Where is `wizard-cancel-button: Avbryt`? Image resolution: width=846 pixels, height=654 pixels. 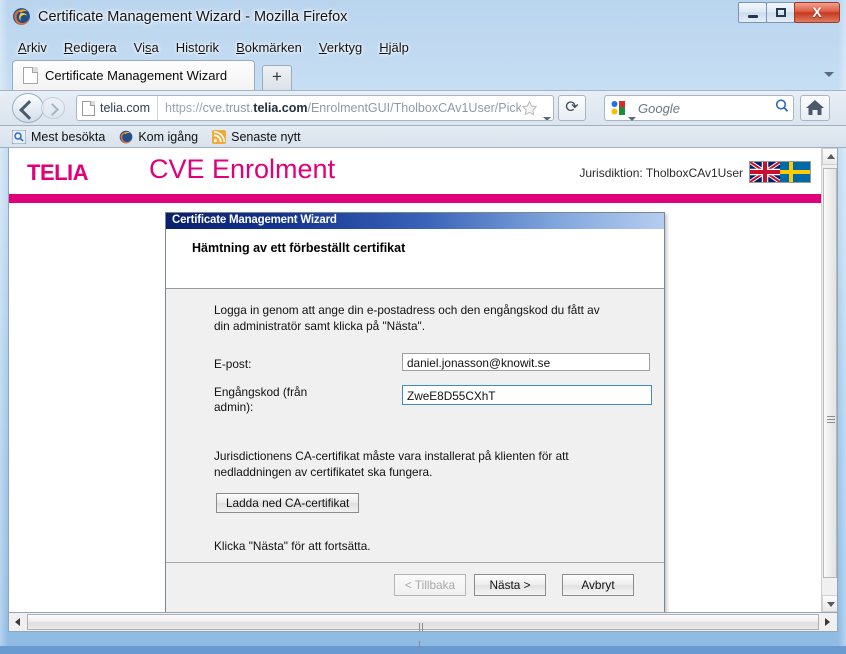
wizard-cancel-button: Avbryt is located at coordinates (598, 585).